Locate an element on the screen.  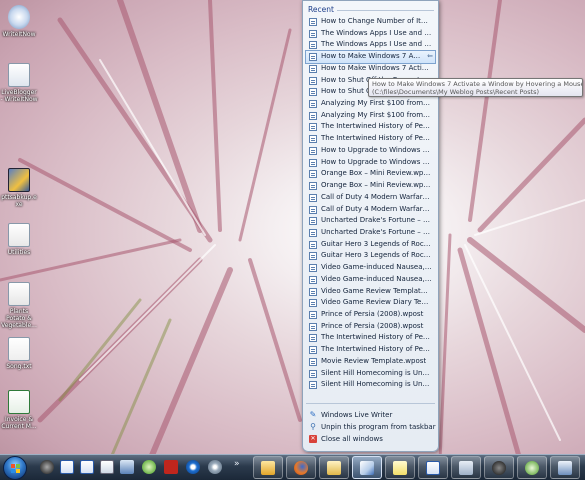
taskbar-button-word is located at coordinates (433, 467).